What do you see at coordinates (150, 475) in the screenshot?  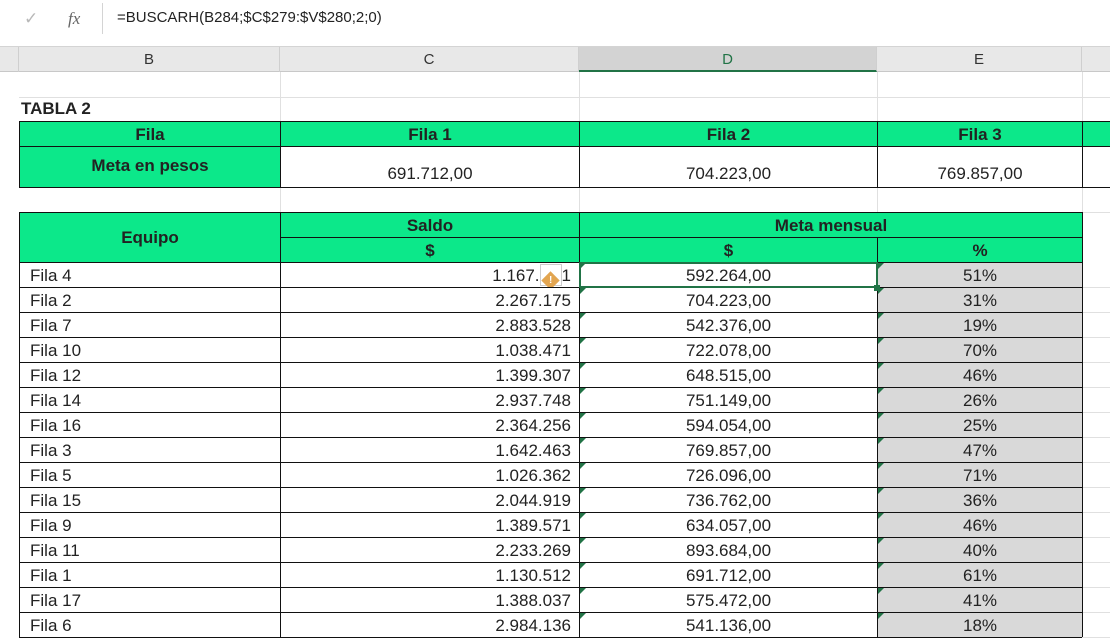 I see `row-fila: Fila 5` at bounding box center [150, 475].